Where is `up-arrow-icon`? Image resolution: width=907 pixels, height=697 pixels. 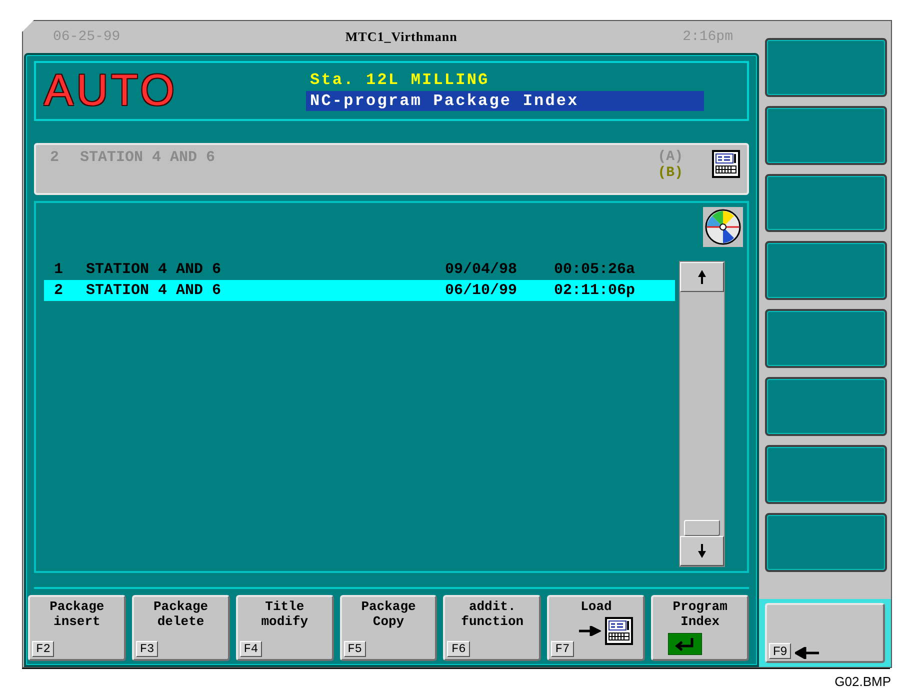 up-arrow-icon is located at coordinates (702, 277).